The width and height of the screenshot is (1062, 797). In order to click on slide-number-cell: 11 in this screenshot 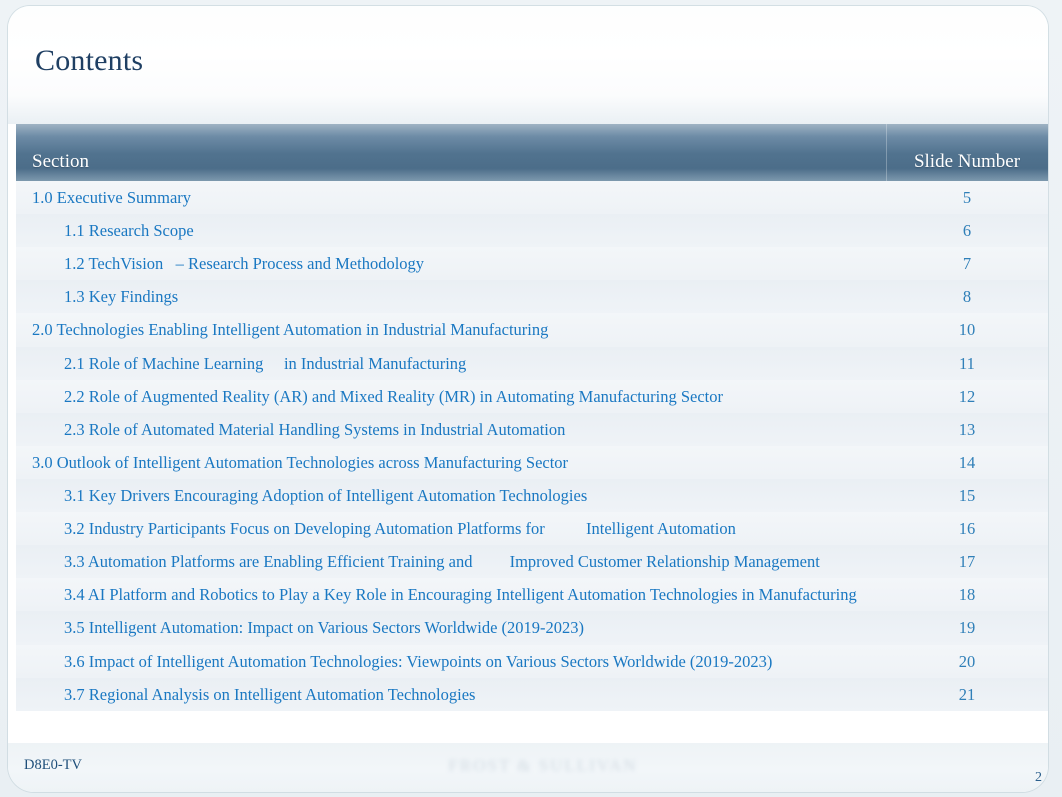, I will do `click(967, 363)`.